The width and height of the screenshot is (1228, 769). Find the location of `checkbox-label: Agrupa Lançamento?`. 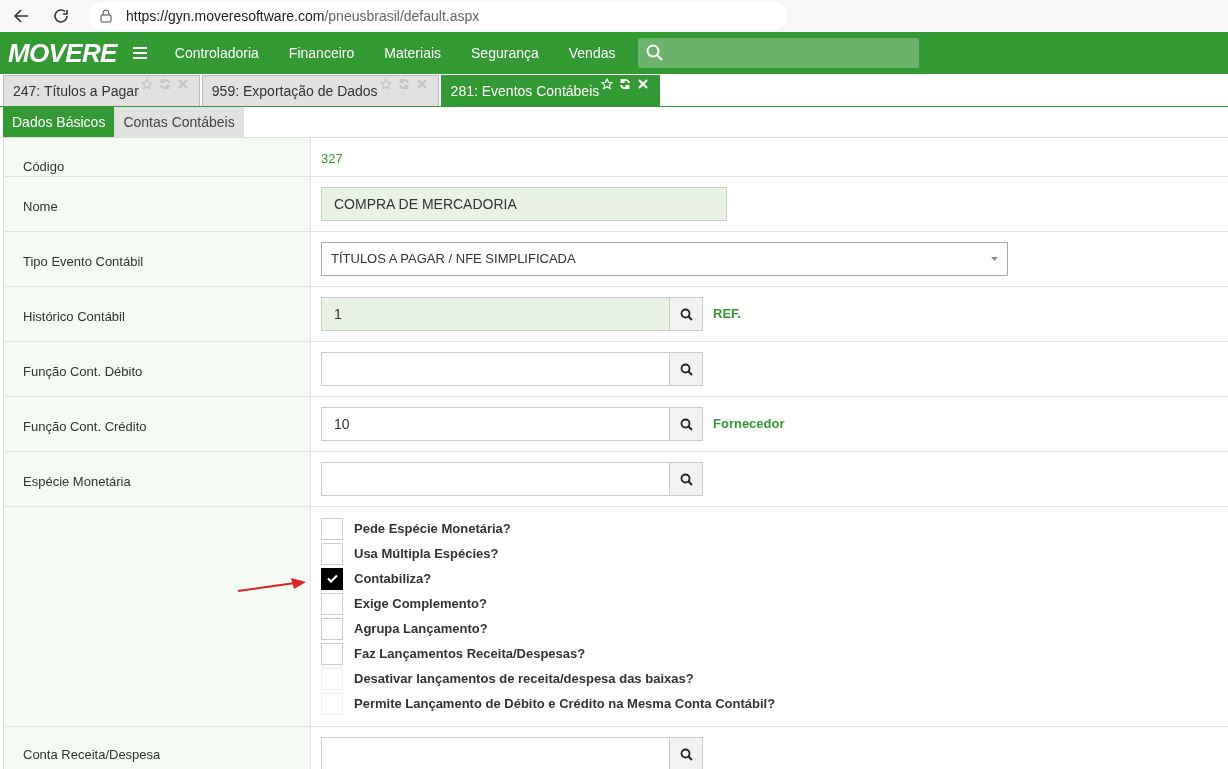

checkbox-label: Agrupa Lançamento? is located at coordinates (421, 628).